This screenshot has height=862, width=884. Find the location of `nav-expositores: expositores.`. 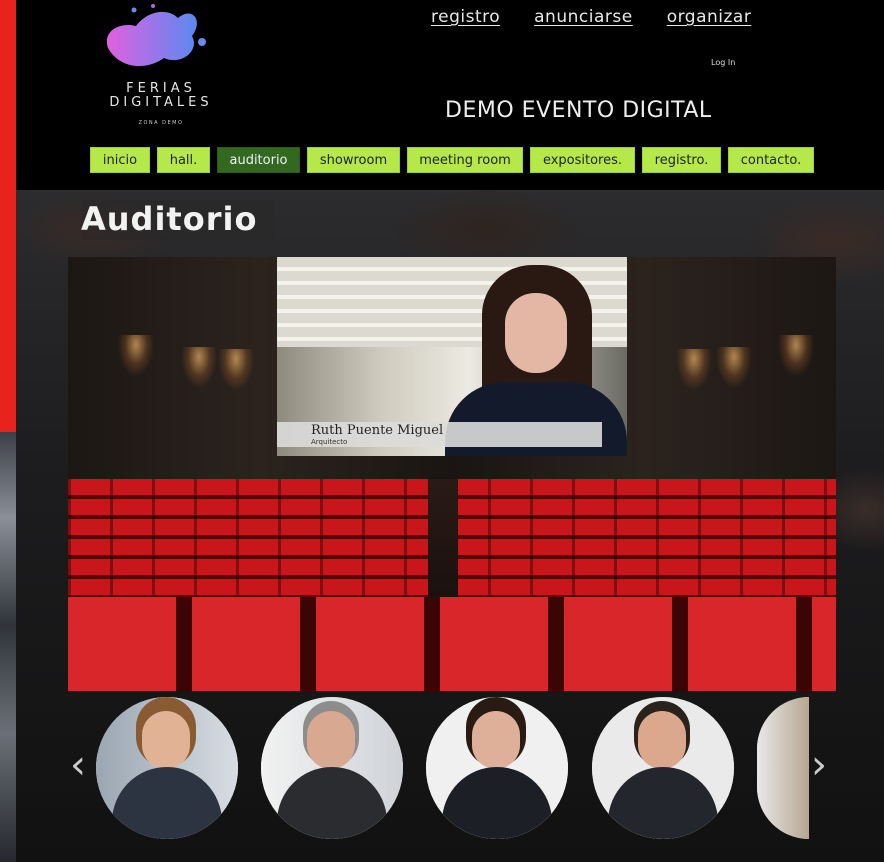

nav-expositores: expositores. is located at coordinates (582, 160).